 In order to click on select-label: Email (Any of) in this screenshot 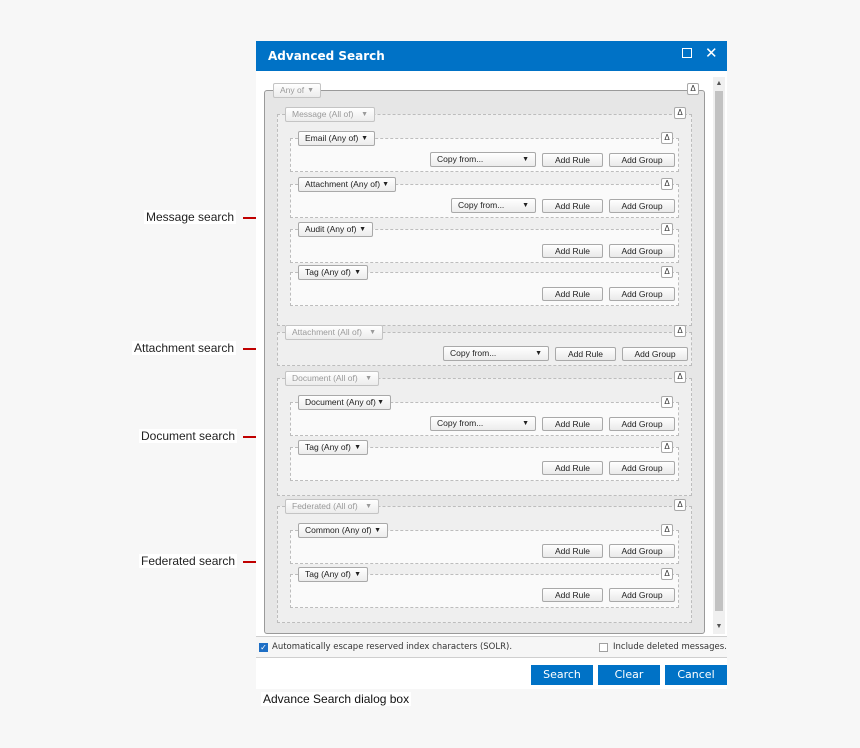, I will do `click(332, 138)`.